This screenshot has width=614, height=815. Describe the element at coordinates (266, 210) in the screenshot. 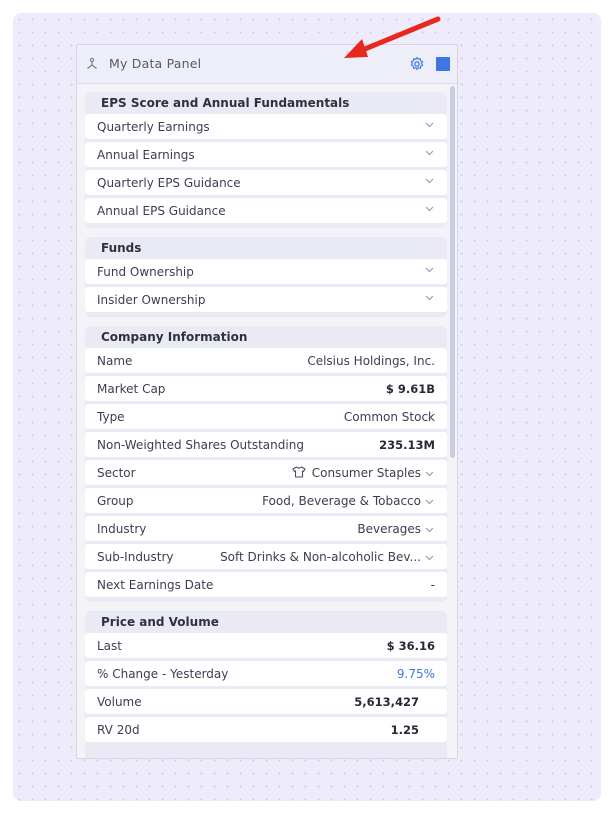

I see `dropdown-annual-eps-guidance: Annual EPS Guidance` at that location.